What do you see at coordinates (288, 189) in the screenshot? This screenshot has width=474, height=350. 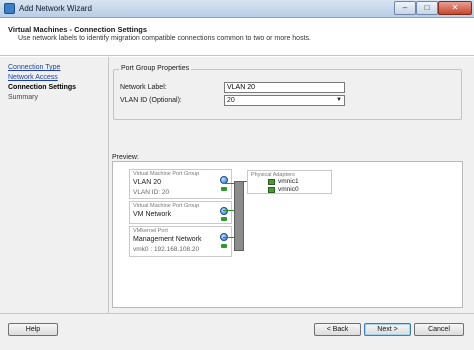 I see `nic-label: vmnic0` at bounding box center [288, 189].